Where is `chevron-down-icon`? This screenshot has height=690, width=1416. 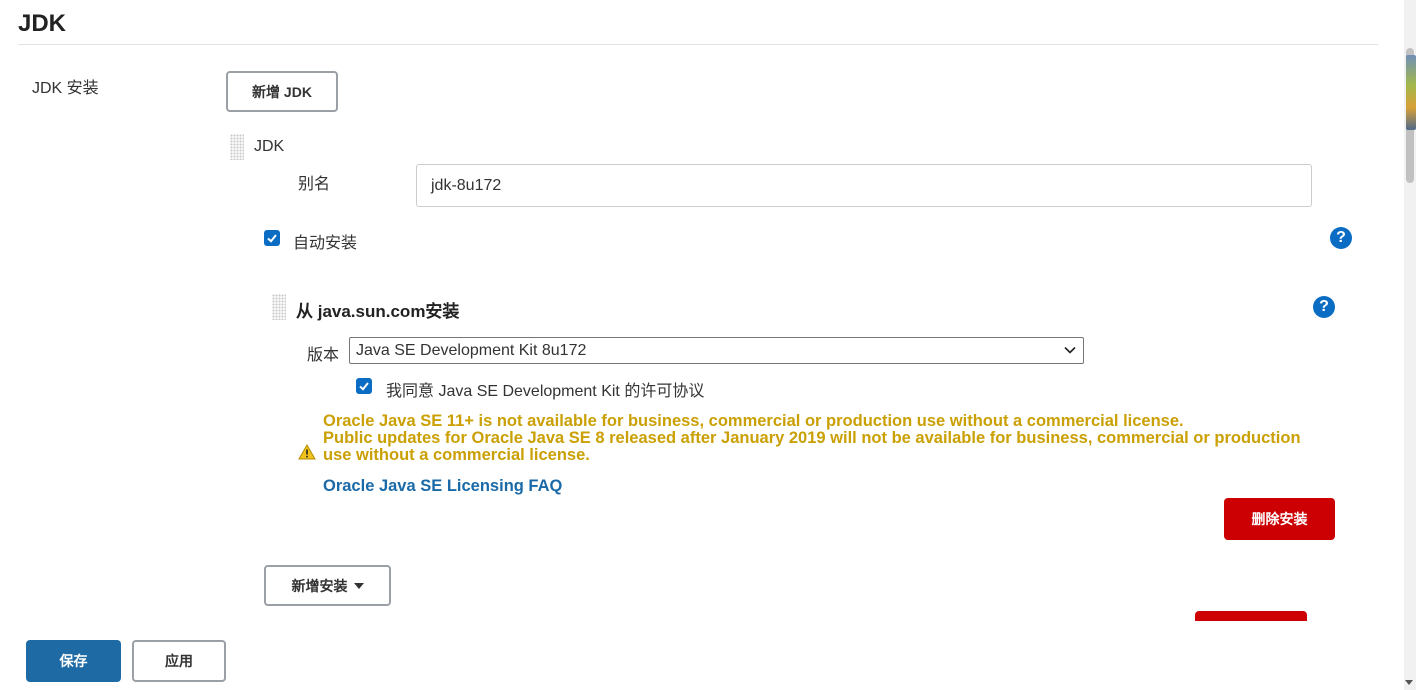
chevron-down-icon is located at coordinates (1070, 351).